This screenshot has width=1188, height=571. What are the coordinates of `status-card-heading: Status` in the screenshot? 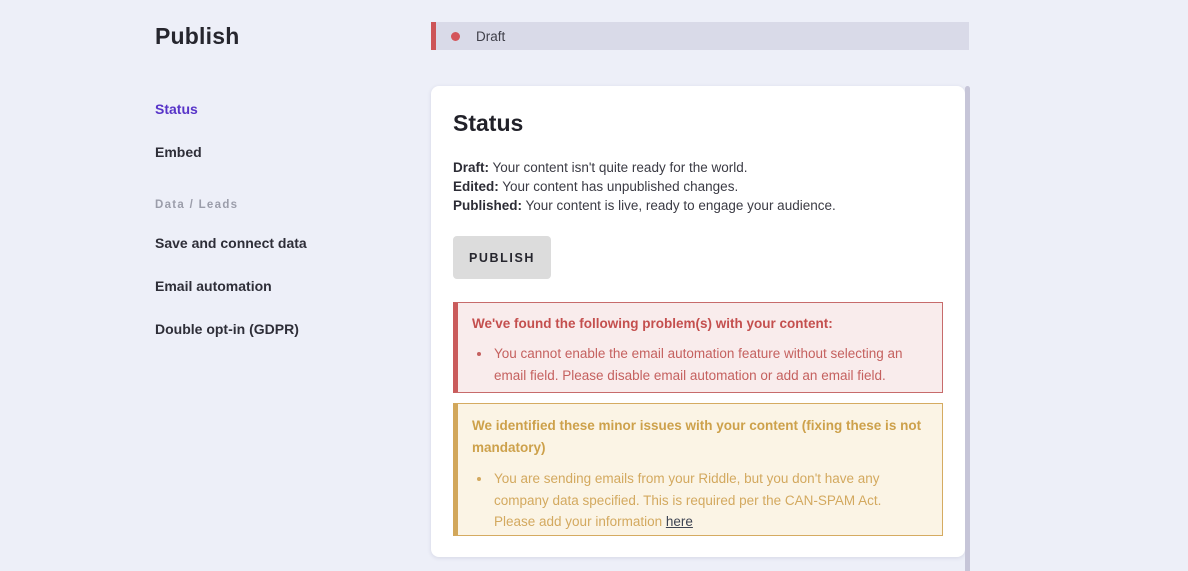 It's located at (488, 123).